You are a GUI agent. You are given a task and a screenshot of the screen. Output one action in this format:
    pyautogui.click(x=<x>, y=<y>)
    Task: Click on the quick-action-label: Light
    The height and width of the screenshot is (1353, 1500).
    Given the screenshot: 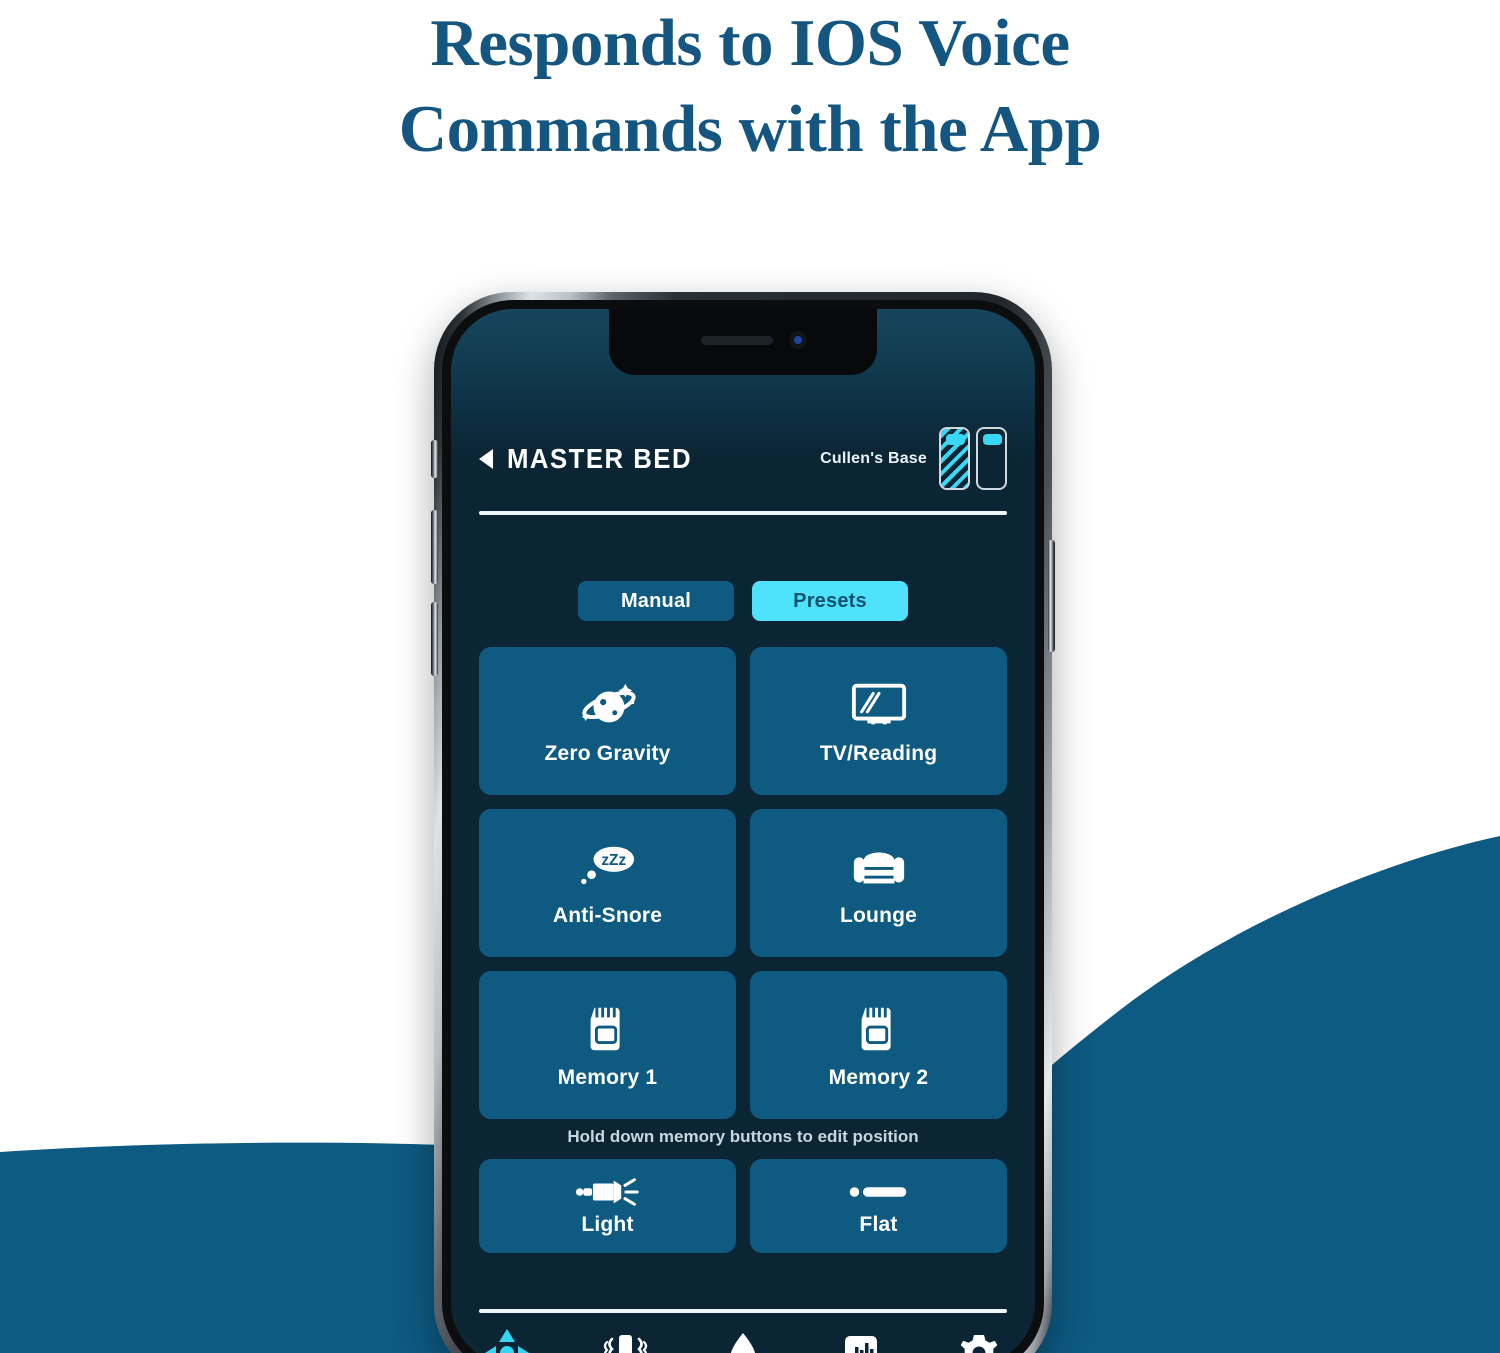 What is the action you would take?
    pyautogui.click(x=607, y=1224)
    